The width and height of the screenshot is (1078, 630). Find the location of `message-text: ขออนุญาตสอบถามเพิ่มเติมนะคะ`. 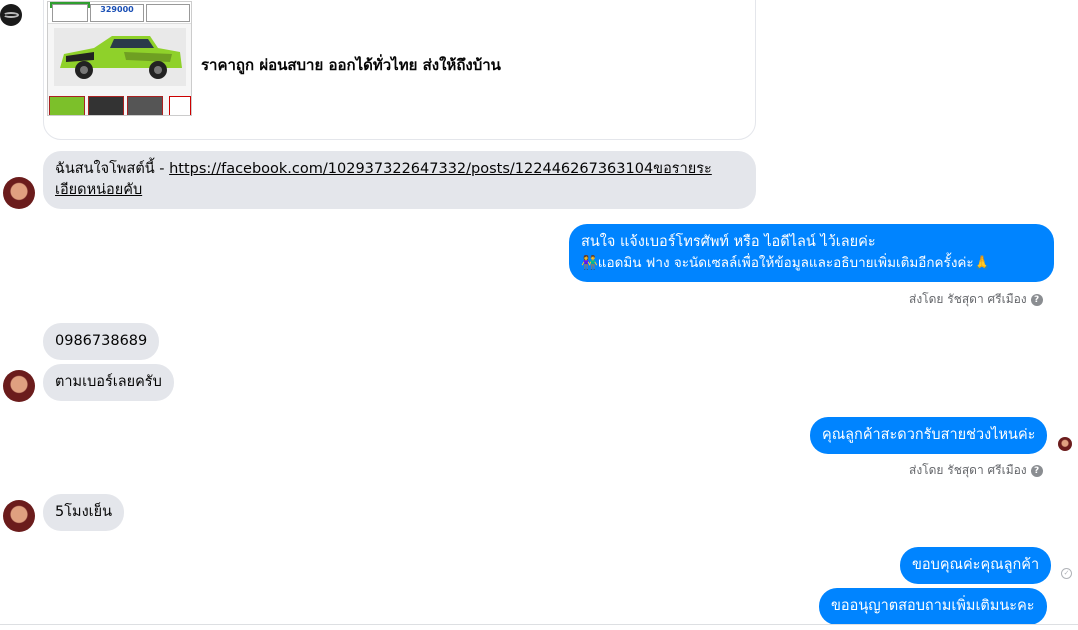

message-text: ขออนุญาตสอบถามเพิ่มเติมนะคะ is located at coordinates (933, 606).